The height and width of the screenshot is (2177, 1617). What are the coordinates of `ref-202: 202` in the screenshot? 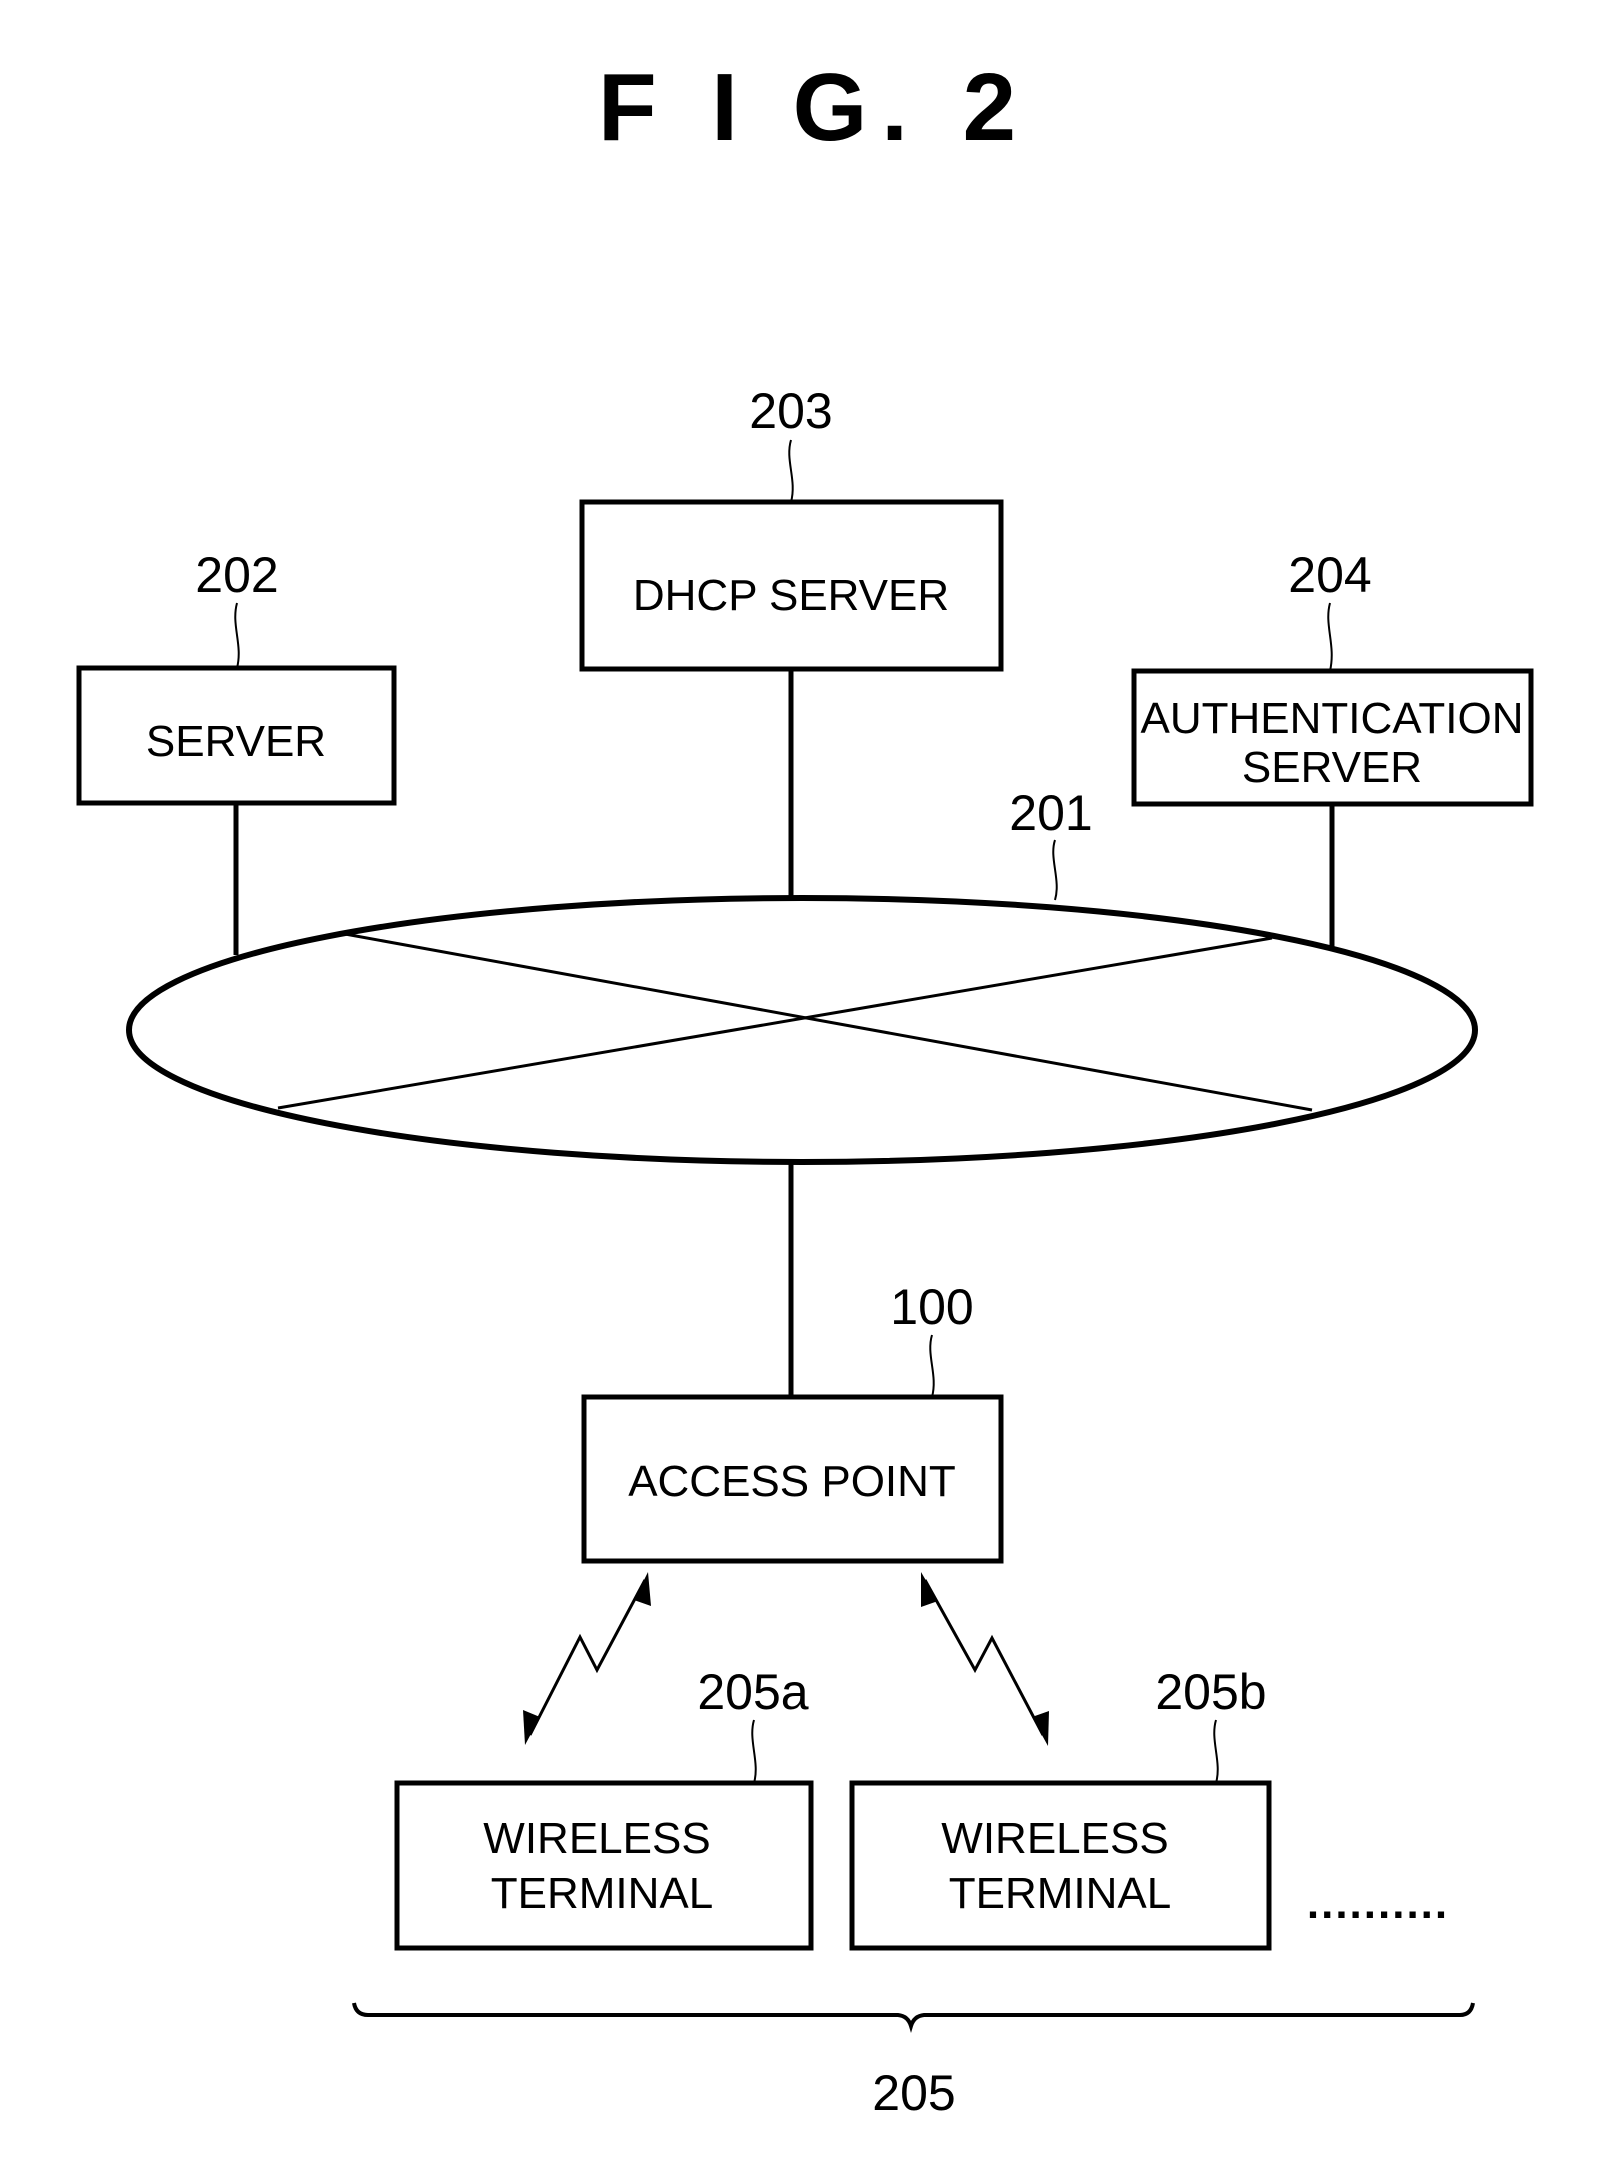 It's located at (236, 575).